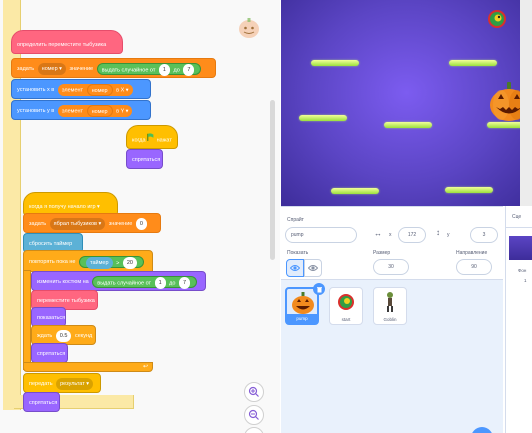  I want to click on stage-edge, so click(526, 103).